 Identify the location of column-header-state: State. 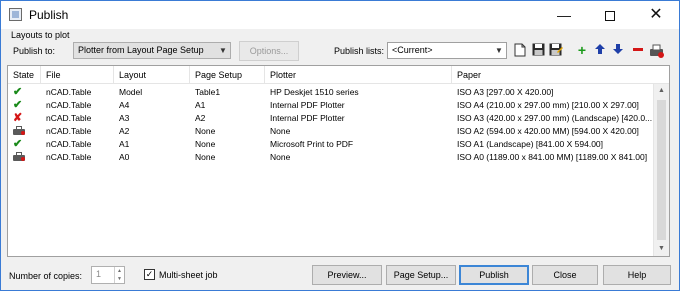
(24, 75).